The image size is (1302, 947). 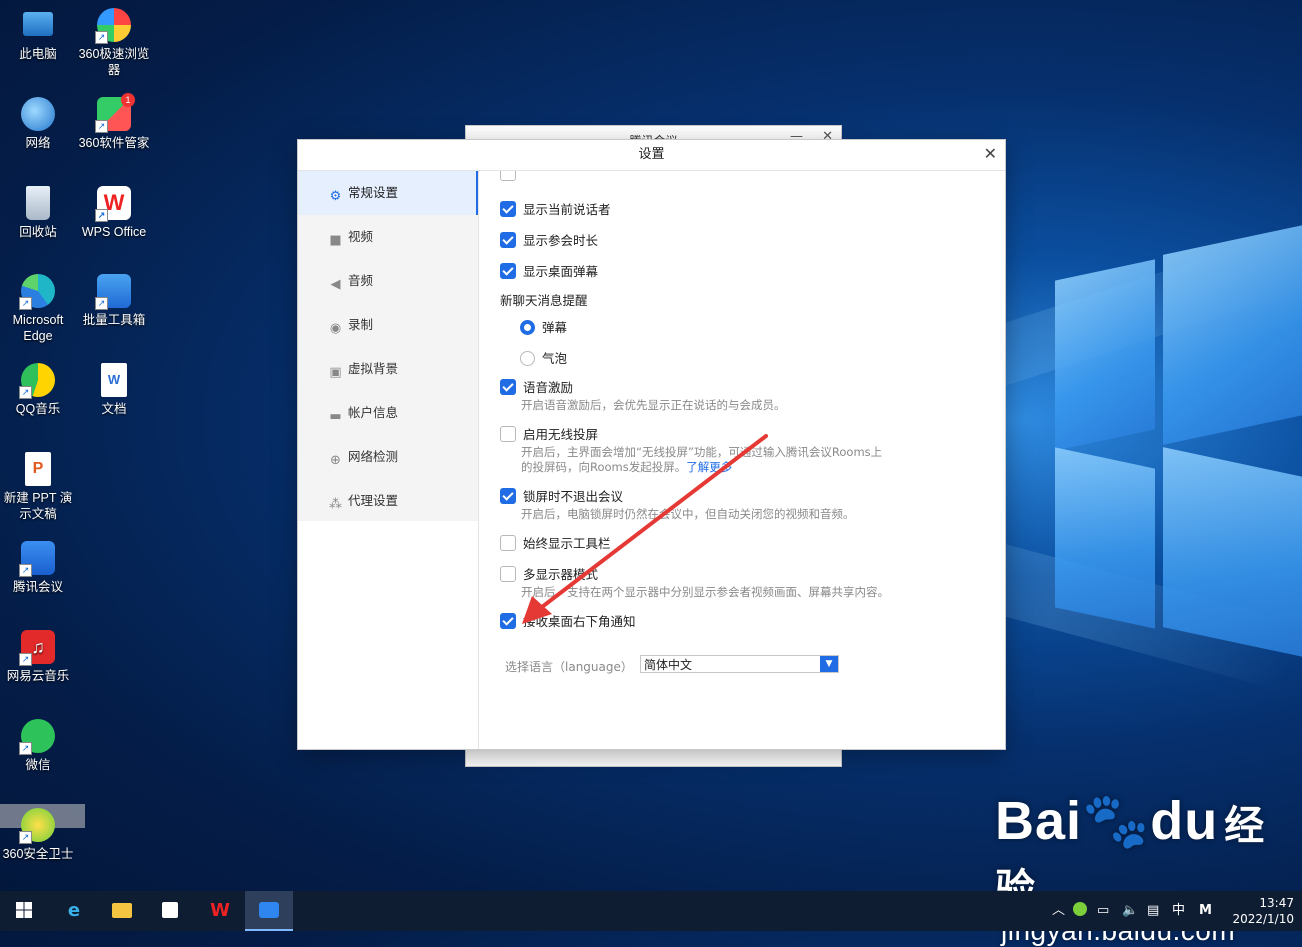 I want to click on edge-icon: e, so click(x=74, y=910).